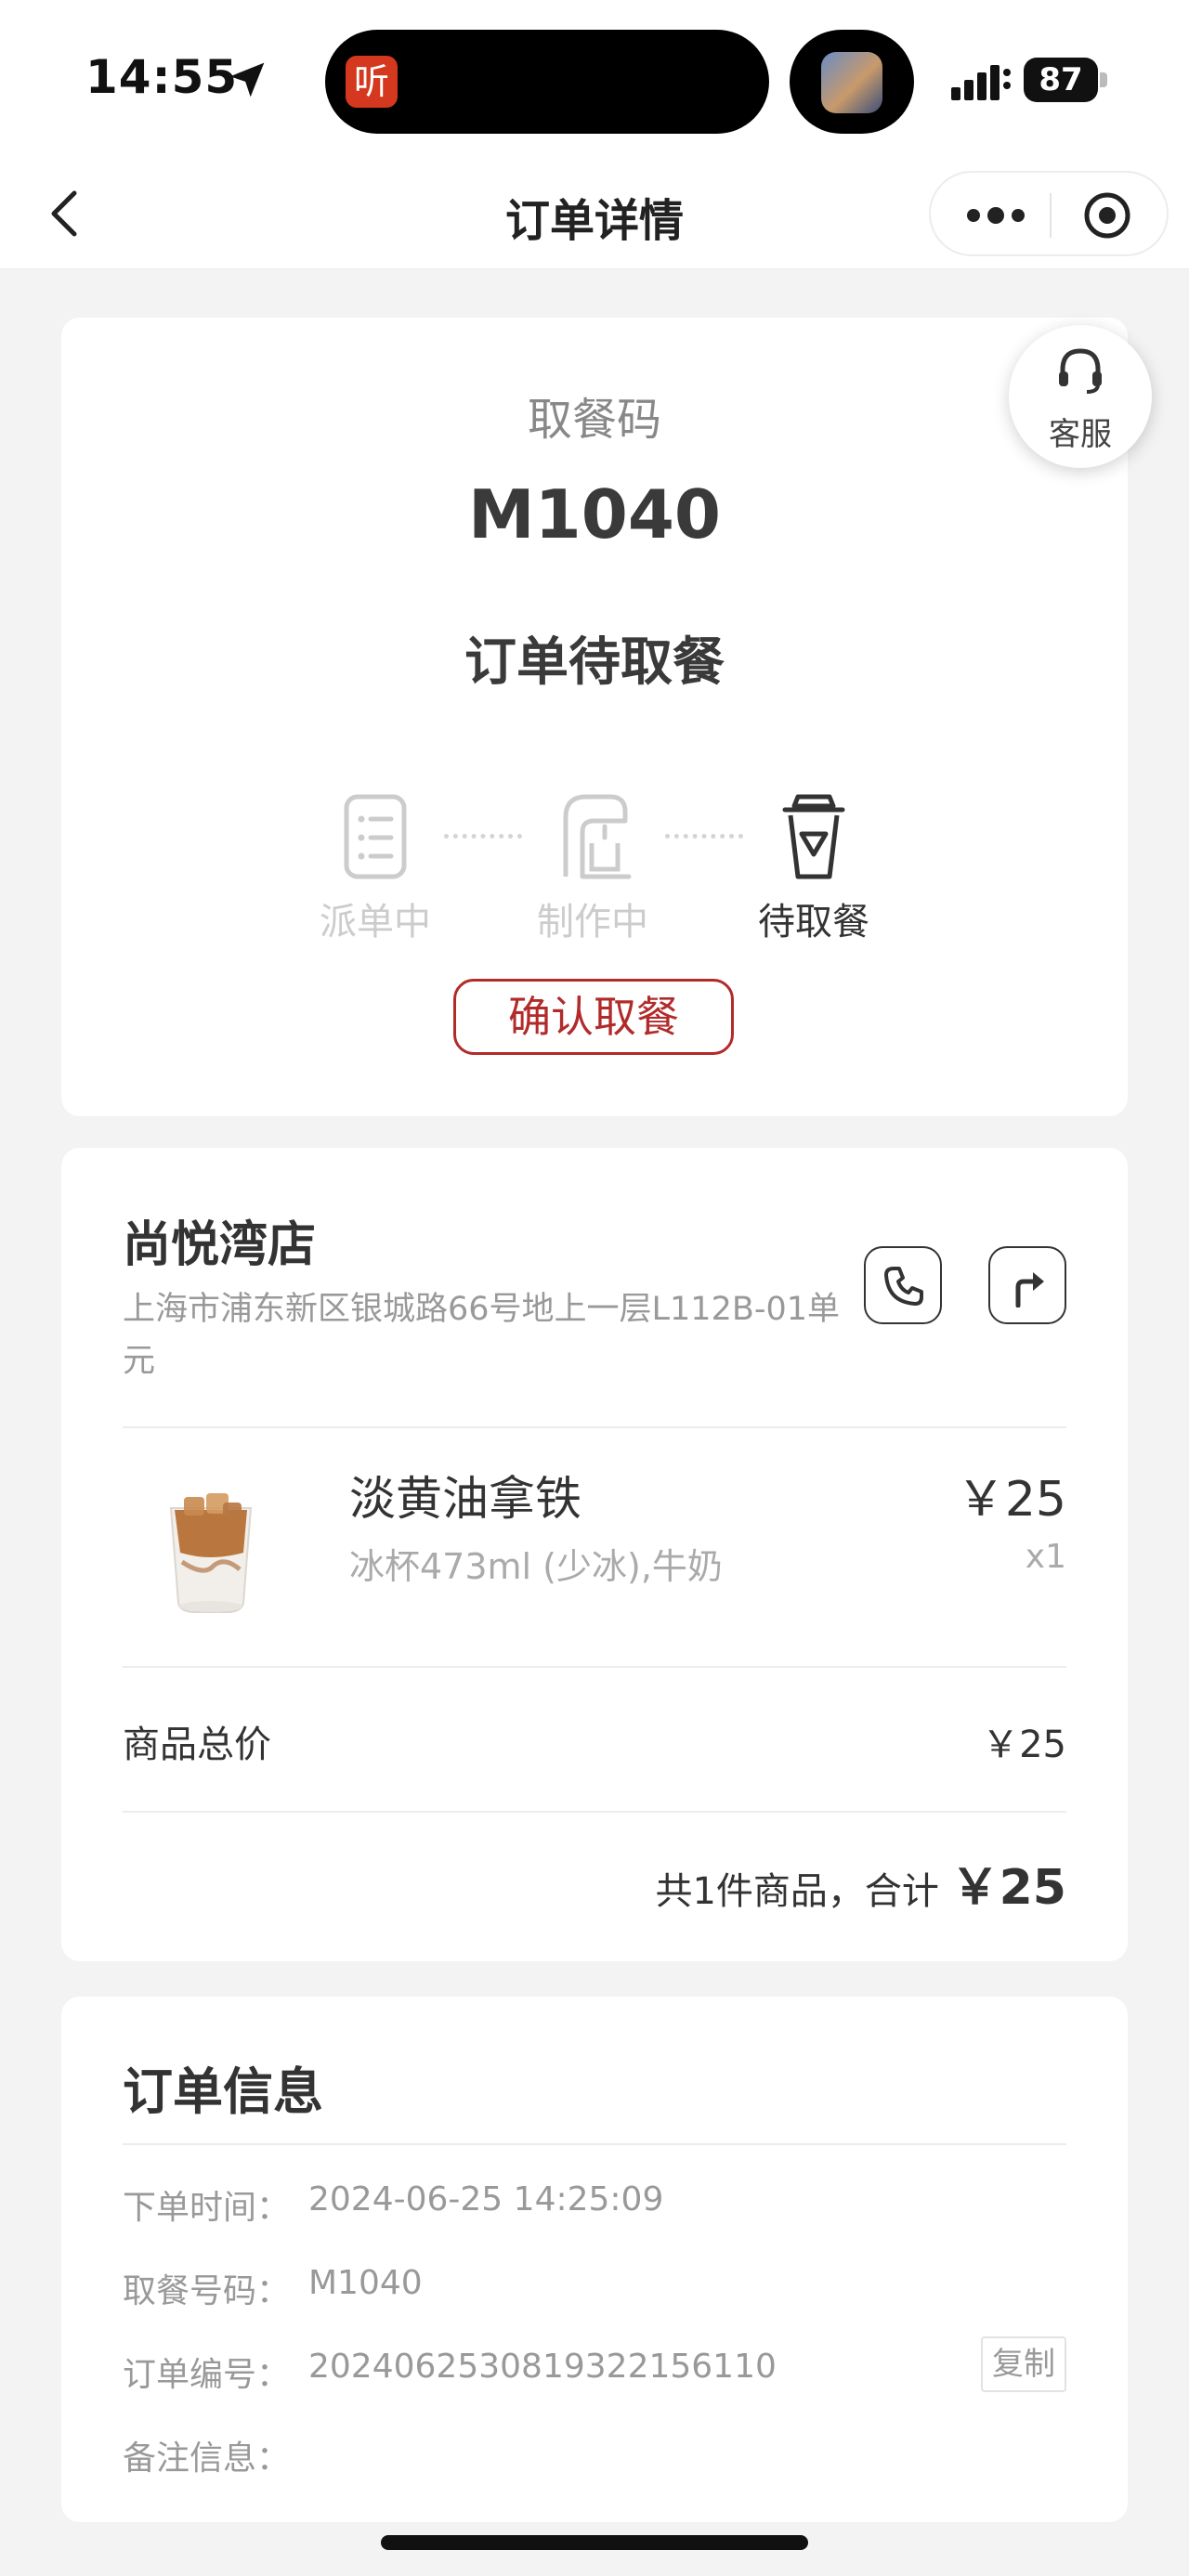 This screenshot has width=1189, height=2576. Describe the element at coordinates (482, 1335) in the screenshot. I see `store-address: 上海市浦东新区银城路66号地上一层L112B-01单元` at that location.